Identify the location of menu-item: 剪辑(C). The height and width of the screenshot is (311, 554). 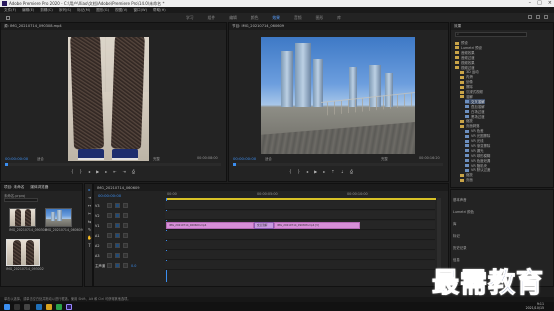
(46, 10).